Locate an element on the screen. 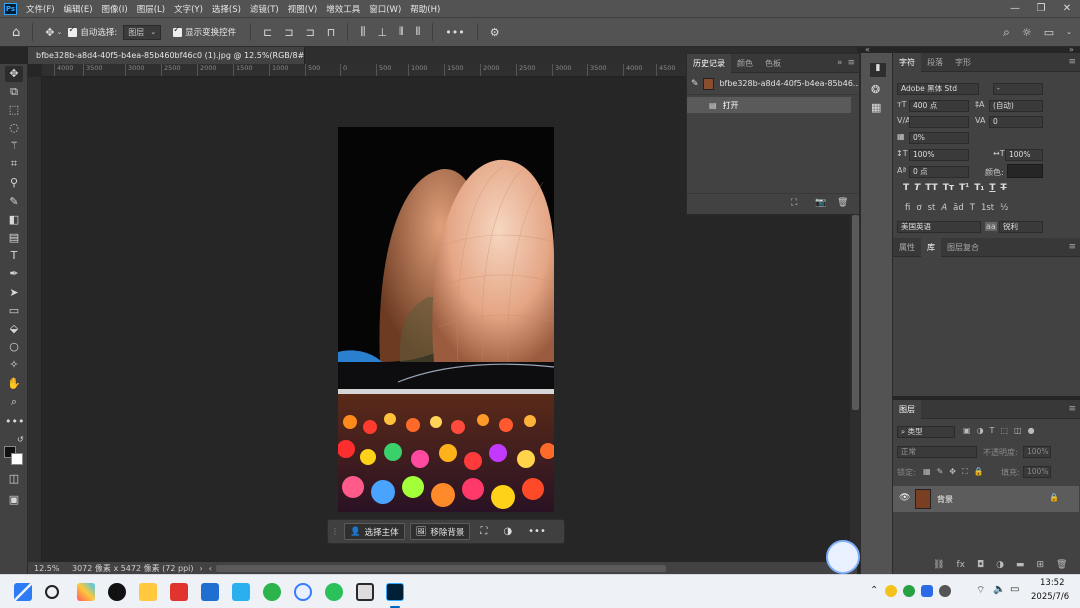  ligatures-button: fi is located at coordinates (907, 208).